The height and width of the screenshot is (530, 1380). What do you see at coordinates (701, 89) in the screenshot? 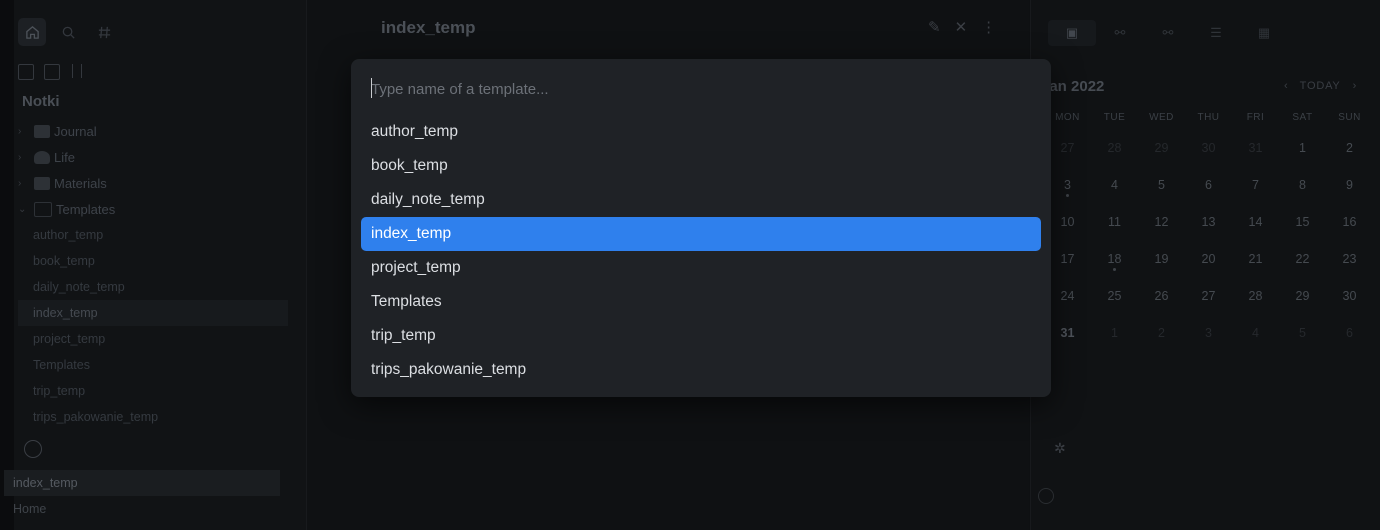
I see `template-search-input` at bounding box center [701, 89].